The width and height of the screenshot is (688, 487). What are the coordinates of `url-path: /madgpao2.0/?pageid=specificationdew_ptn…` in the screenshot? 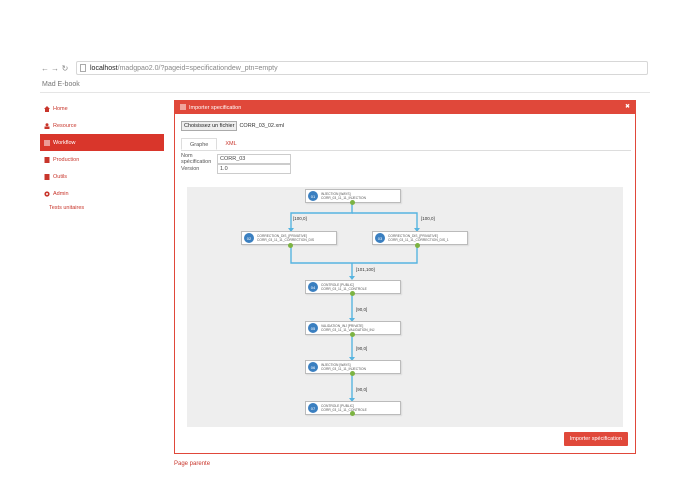 It's located at (197, 68).